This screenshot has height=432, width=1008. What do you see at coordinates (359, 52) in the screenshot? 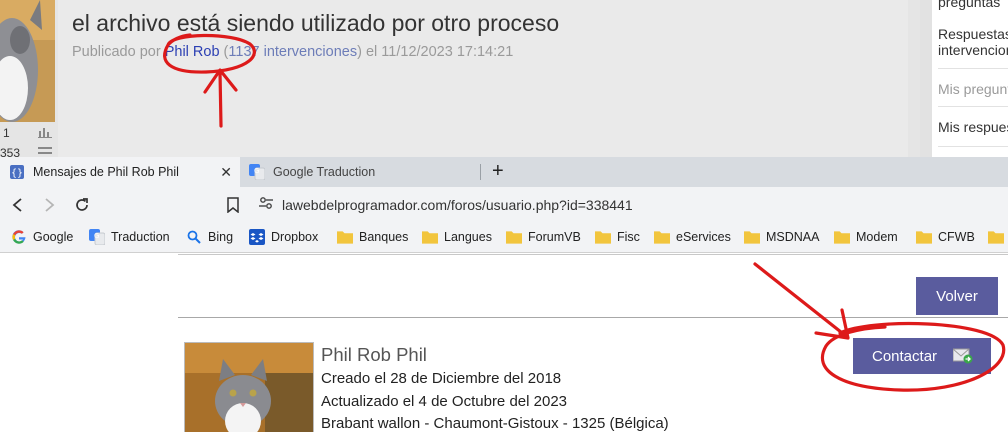
I see `post-count-close: )` at bounding box center [359, 52].